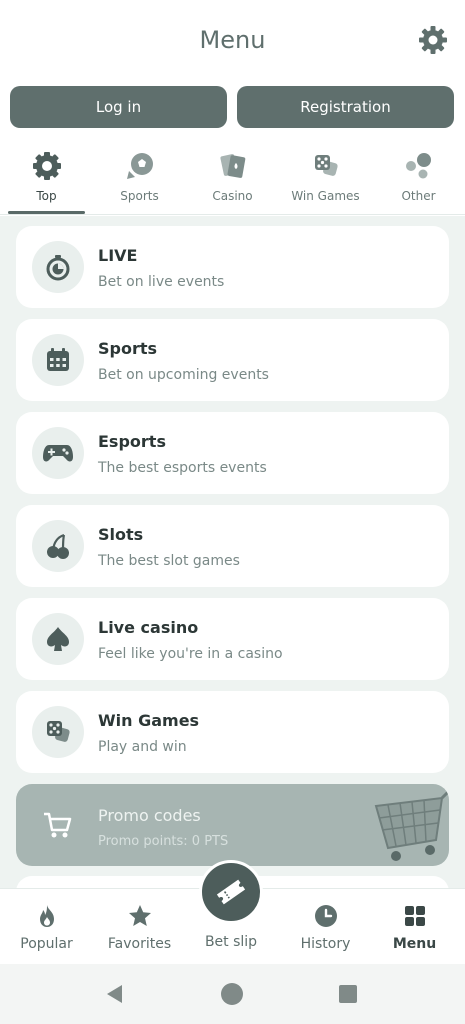 This screenshot has height=1024, width=465. Describe the element at coordinates (139, 944) in the screenshot. I see `nav-label: Favorites` at that location.